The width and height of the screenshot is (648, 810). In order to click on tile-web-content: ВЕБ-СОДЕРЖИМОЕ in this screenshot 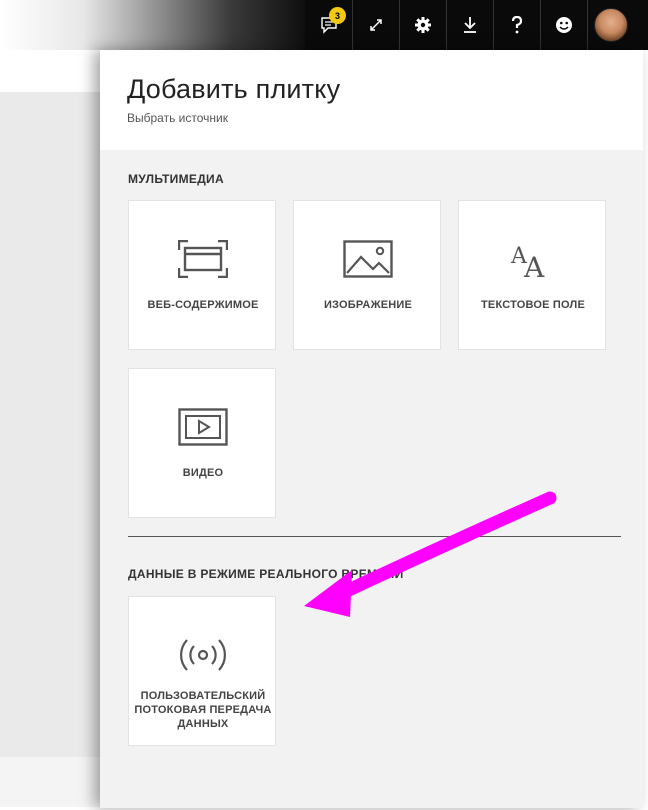, I will do `click(202, 275)`.